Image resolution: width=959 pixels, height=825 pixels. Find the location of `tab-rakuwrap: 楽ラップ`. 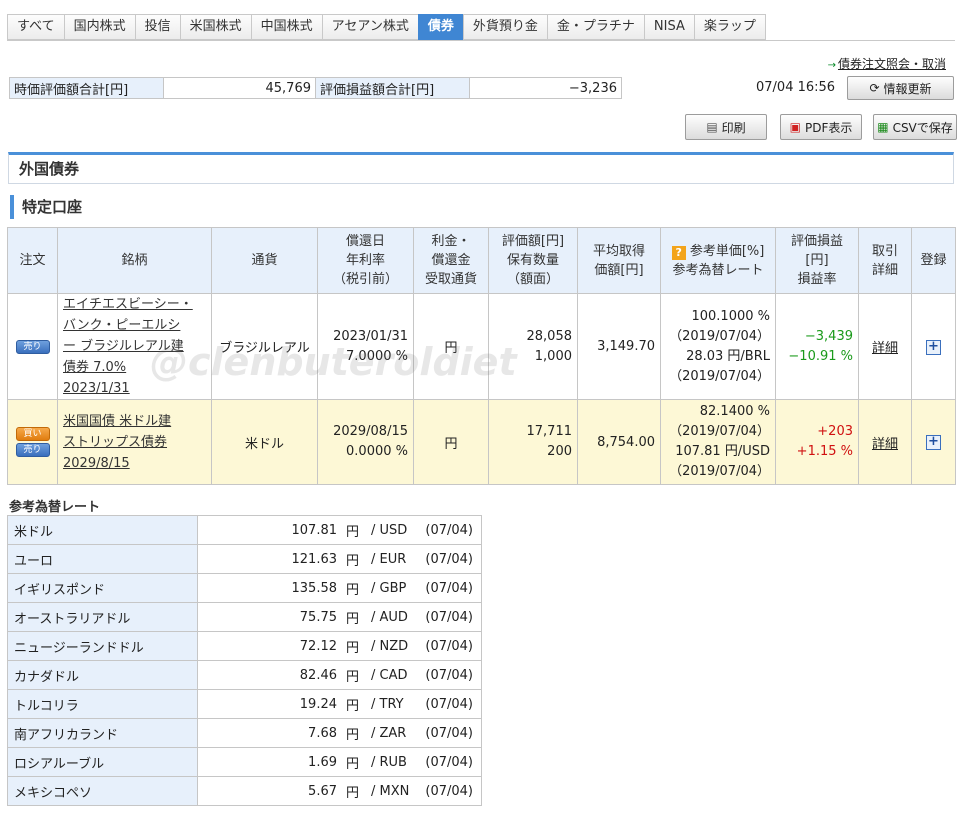

tab-rakuwrap: 楽ラップ is located at coordinates (729, 27).